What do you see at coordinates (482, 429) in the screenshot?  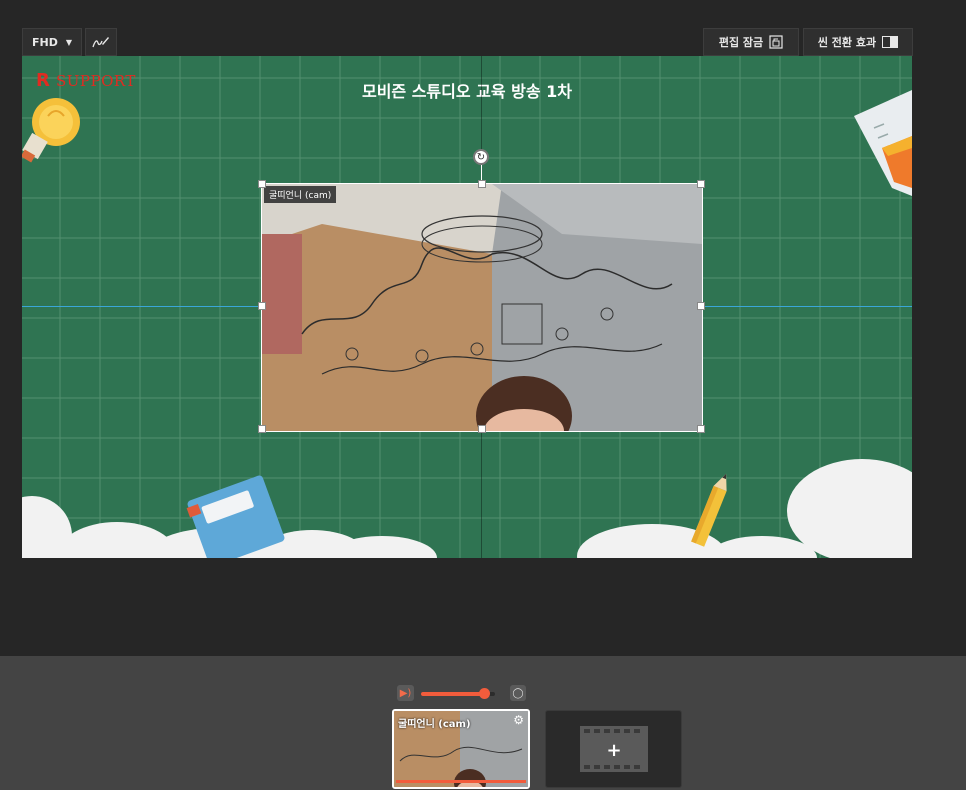 I see `resize-handle-bottom` at bounding box center [482, 429].